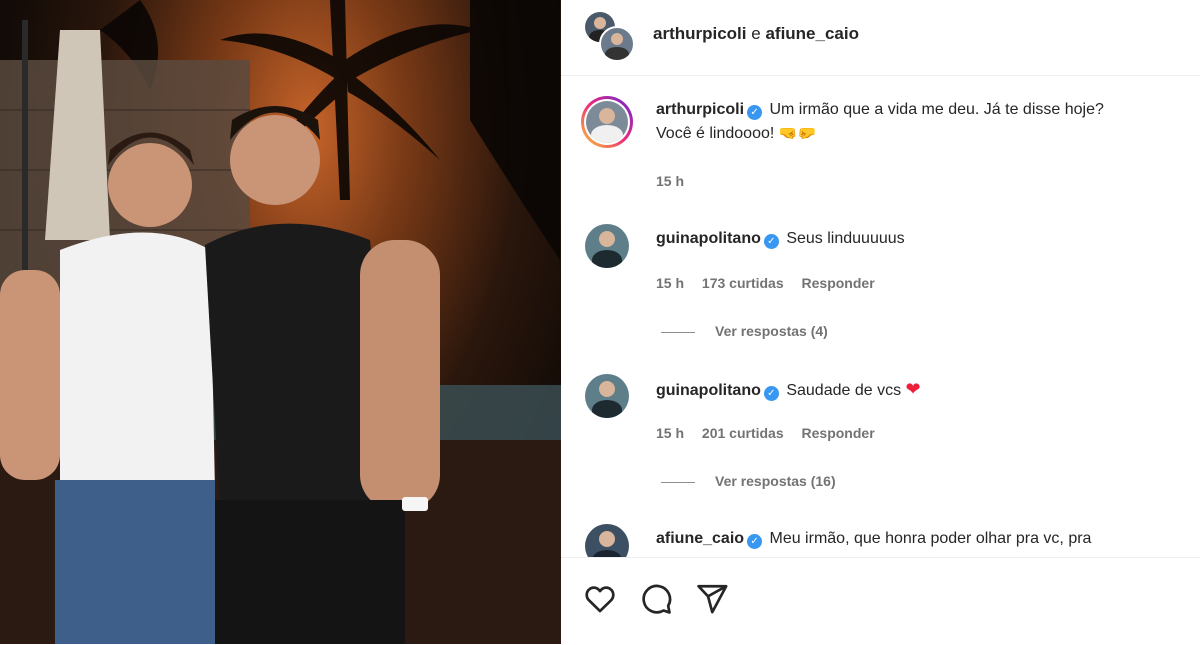 This screenshot has width=1200, height=645. I want to click on caption-text: Você é lindoooo!, so click(715, 133).